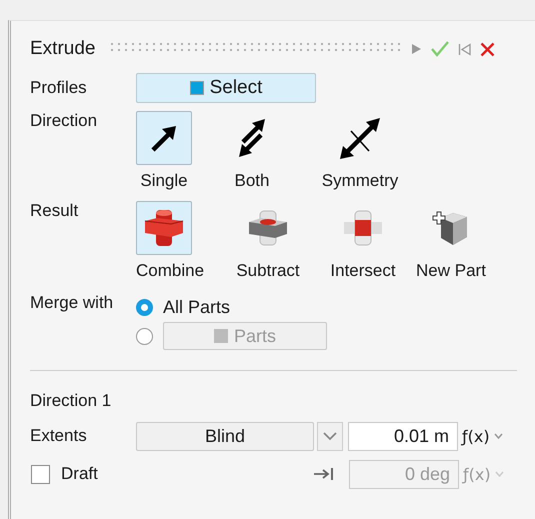  What do you see at coordinates (196, 307) in the screenshot?
I see `radio-label: All Parts` at bounding box center [196, 307].